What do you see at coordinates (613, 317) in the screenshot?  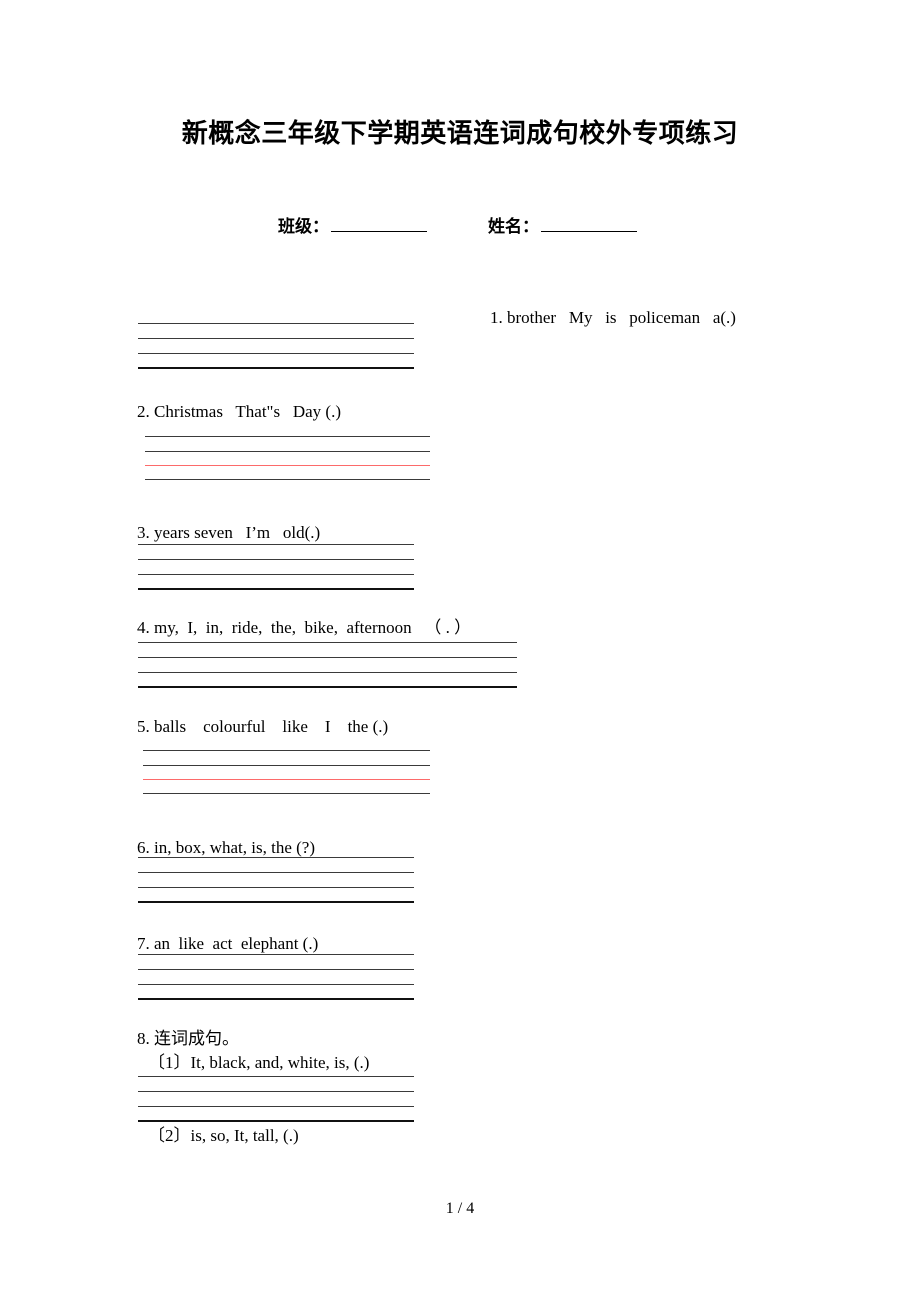 I see `question-1-prompt: 1. brother My is policeman a(.)` at bounding box center [613, 317].